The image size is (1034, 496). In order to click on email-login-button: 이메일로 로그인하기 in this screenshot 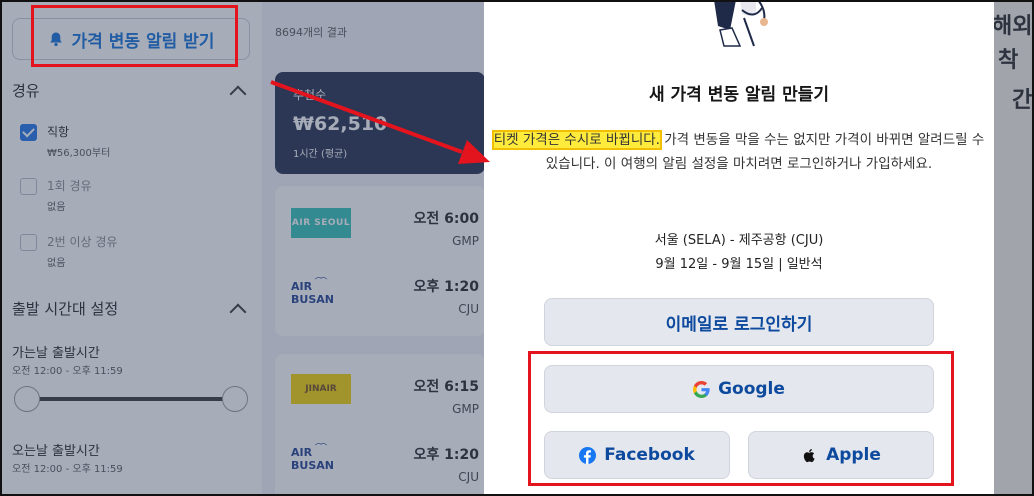, I will do `click(739, 322)`.